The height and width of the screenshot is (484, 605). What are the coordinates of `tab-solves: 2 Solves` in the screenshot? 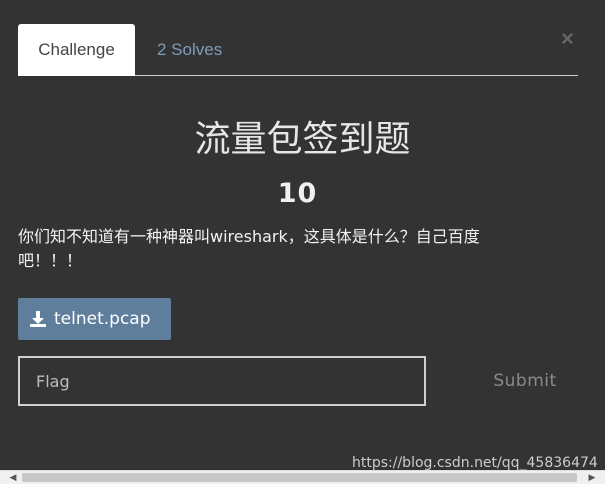 It's located at (189, 50).